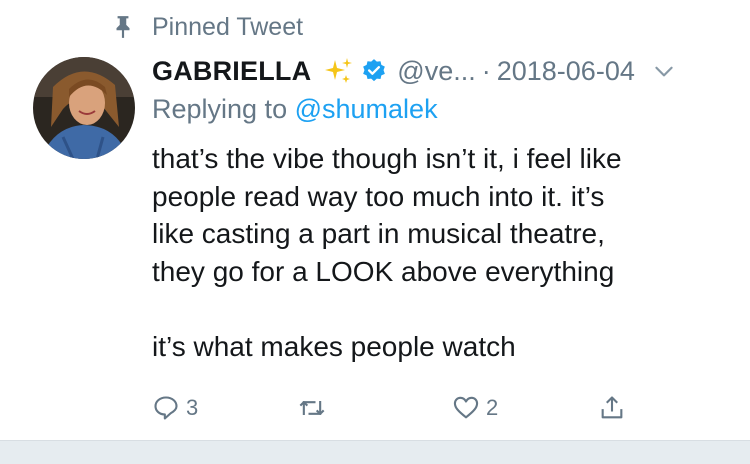  I want to click on reply-button: 3, so click(175, 408).